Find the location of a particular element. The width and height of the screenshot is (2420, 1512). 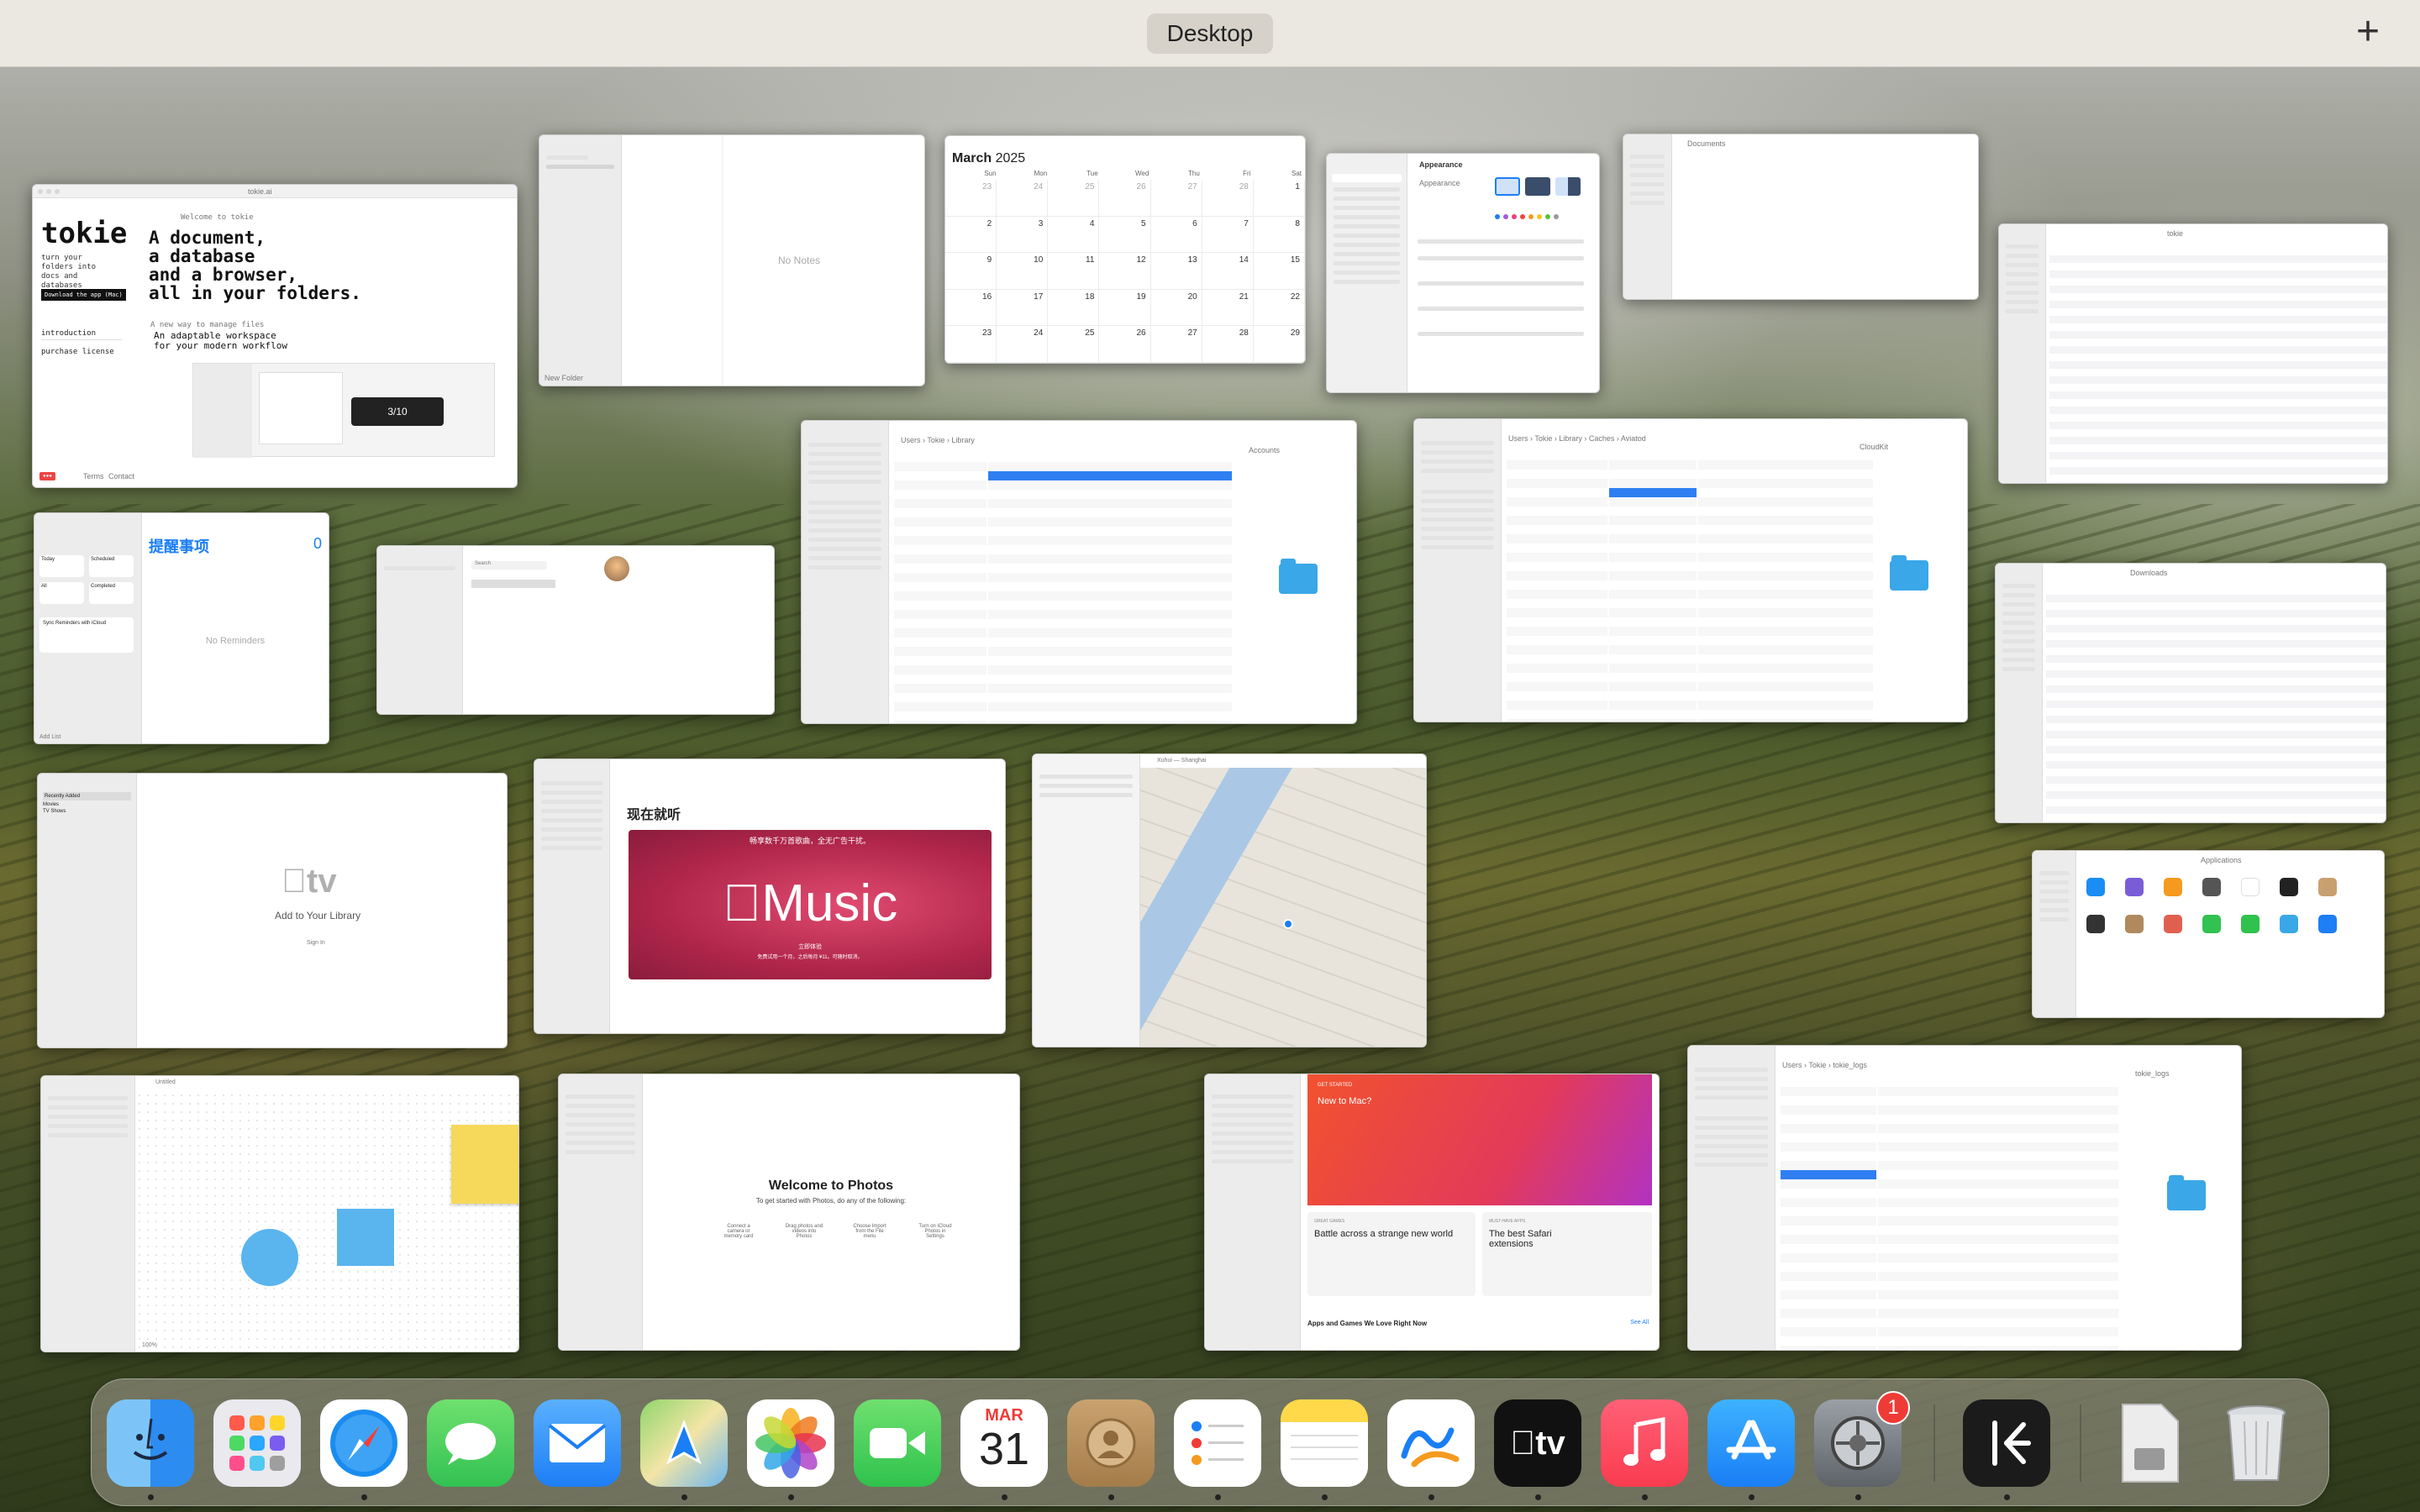

mail-icon is located at coordinates (577, 1443).